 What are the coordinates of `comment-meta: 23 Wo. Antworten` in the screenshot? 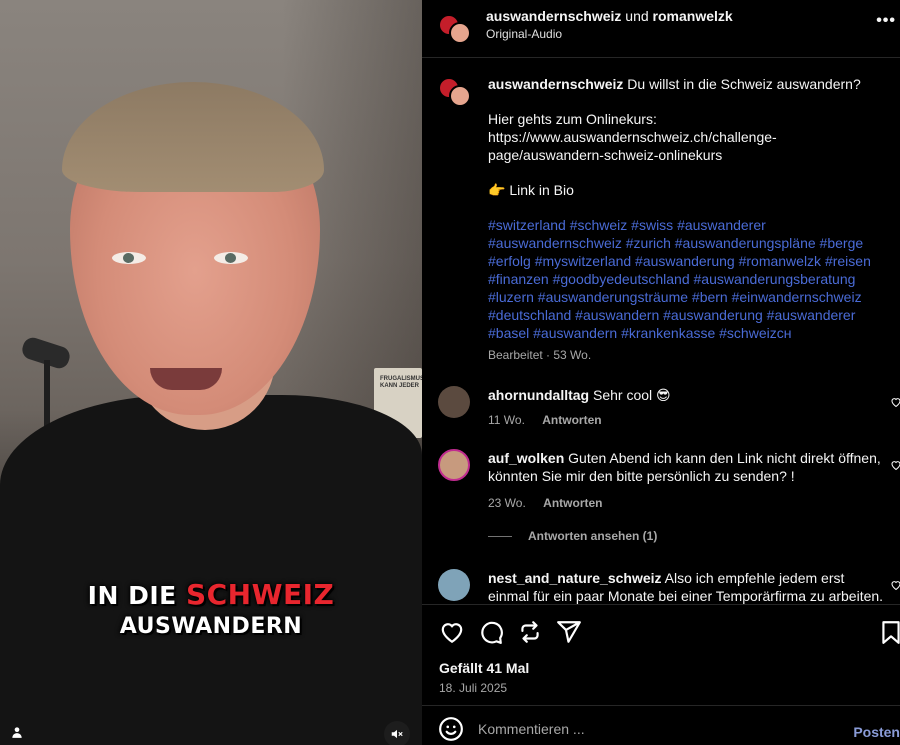 It's located at (552, 503).